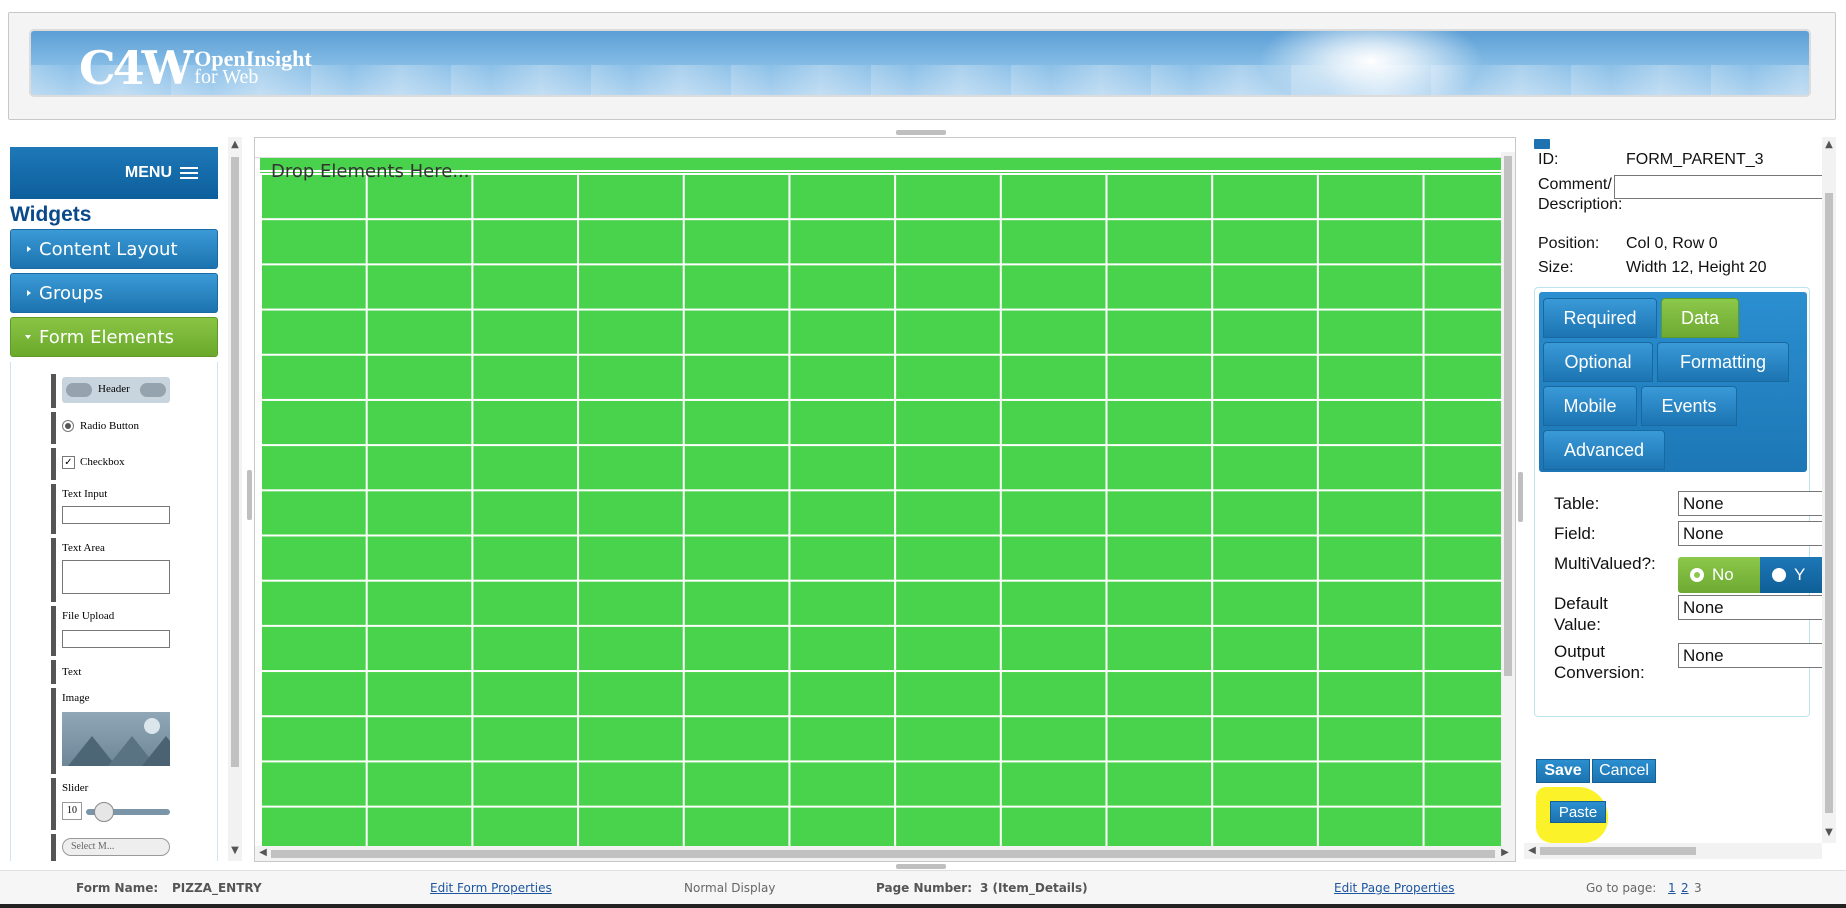 Image resolution: width=1846 pixels, height=908 pixels. What do you see at coordinates (920, 63) in the screenshot?
I see `banner: C4W OpenInsight for Web` at bounding box center [920, 63].